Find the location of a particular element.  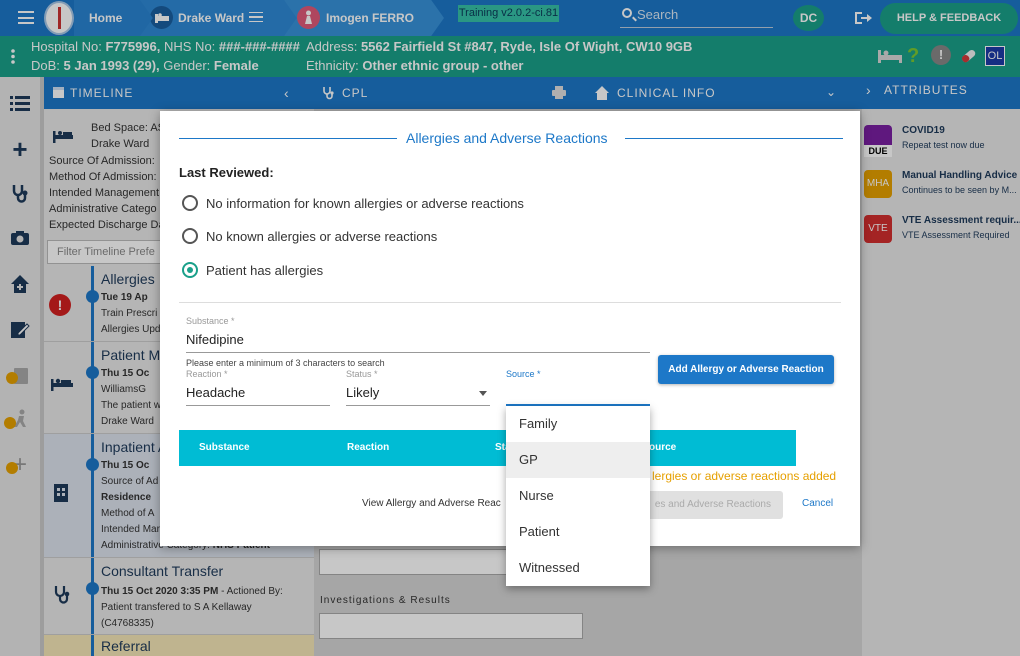

divider is located at coordinates (510, 302).